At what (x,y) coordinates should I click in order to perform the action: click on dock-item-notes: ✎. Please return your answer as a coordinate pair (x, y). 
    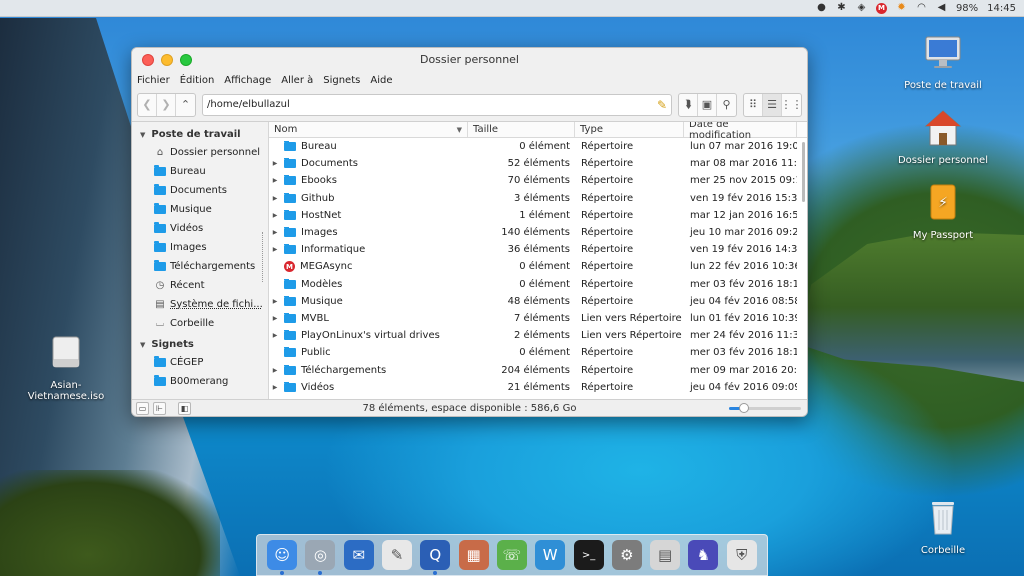
    Looking at the image, I should click on (397, 555).